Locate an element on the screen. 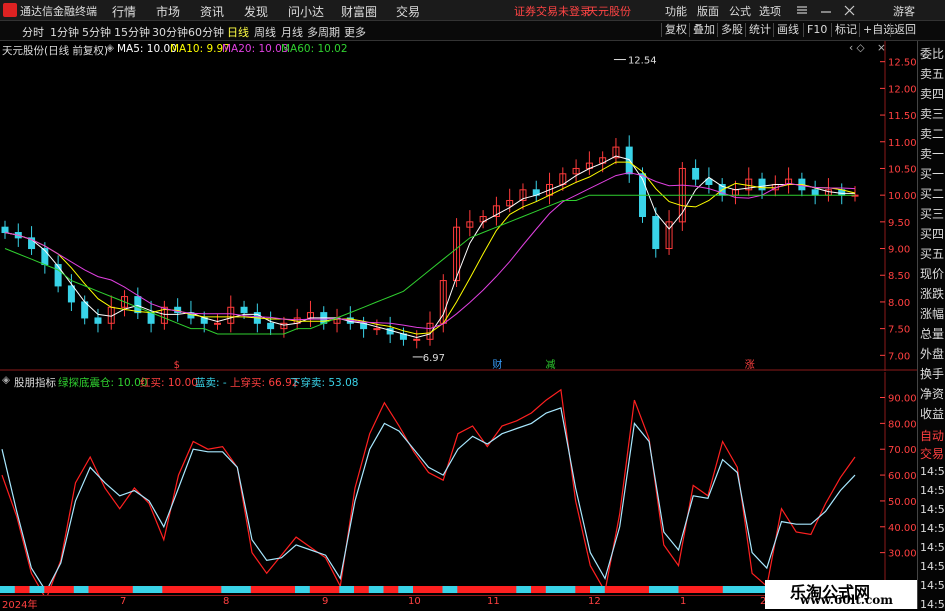 Image resolution: width=945 pixels, height=611 pixels. period-more: 更多 is located at coordinates (355, 32).